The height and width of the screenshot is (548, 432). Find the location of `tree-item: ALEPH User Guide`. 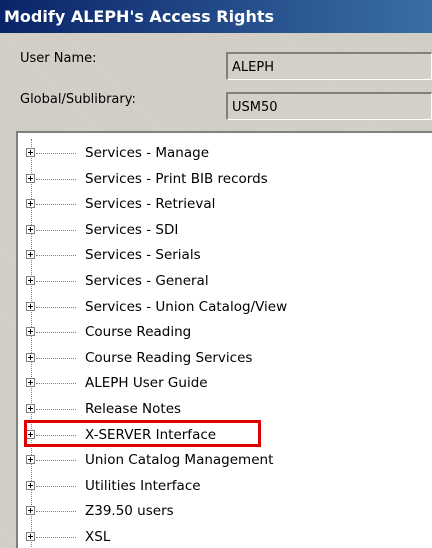

tree-item: ALEPH User Guide is located at coordinates (223, 383).